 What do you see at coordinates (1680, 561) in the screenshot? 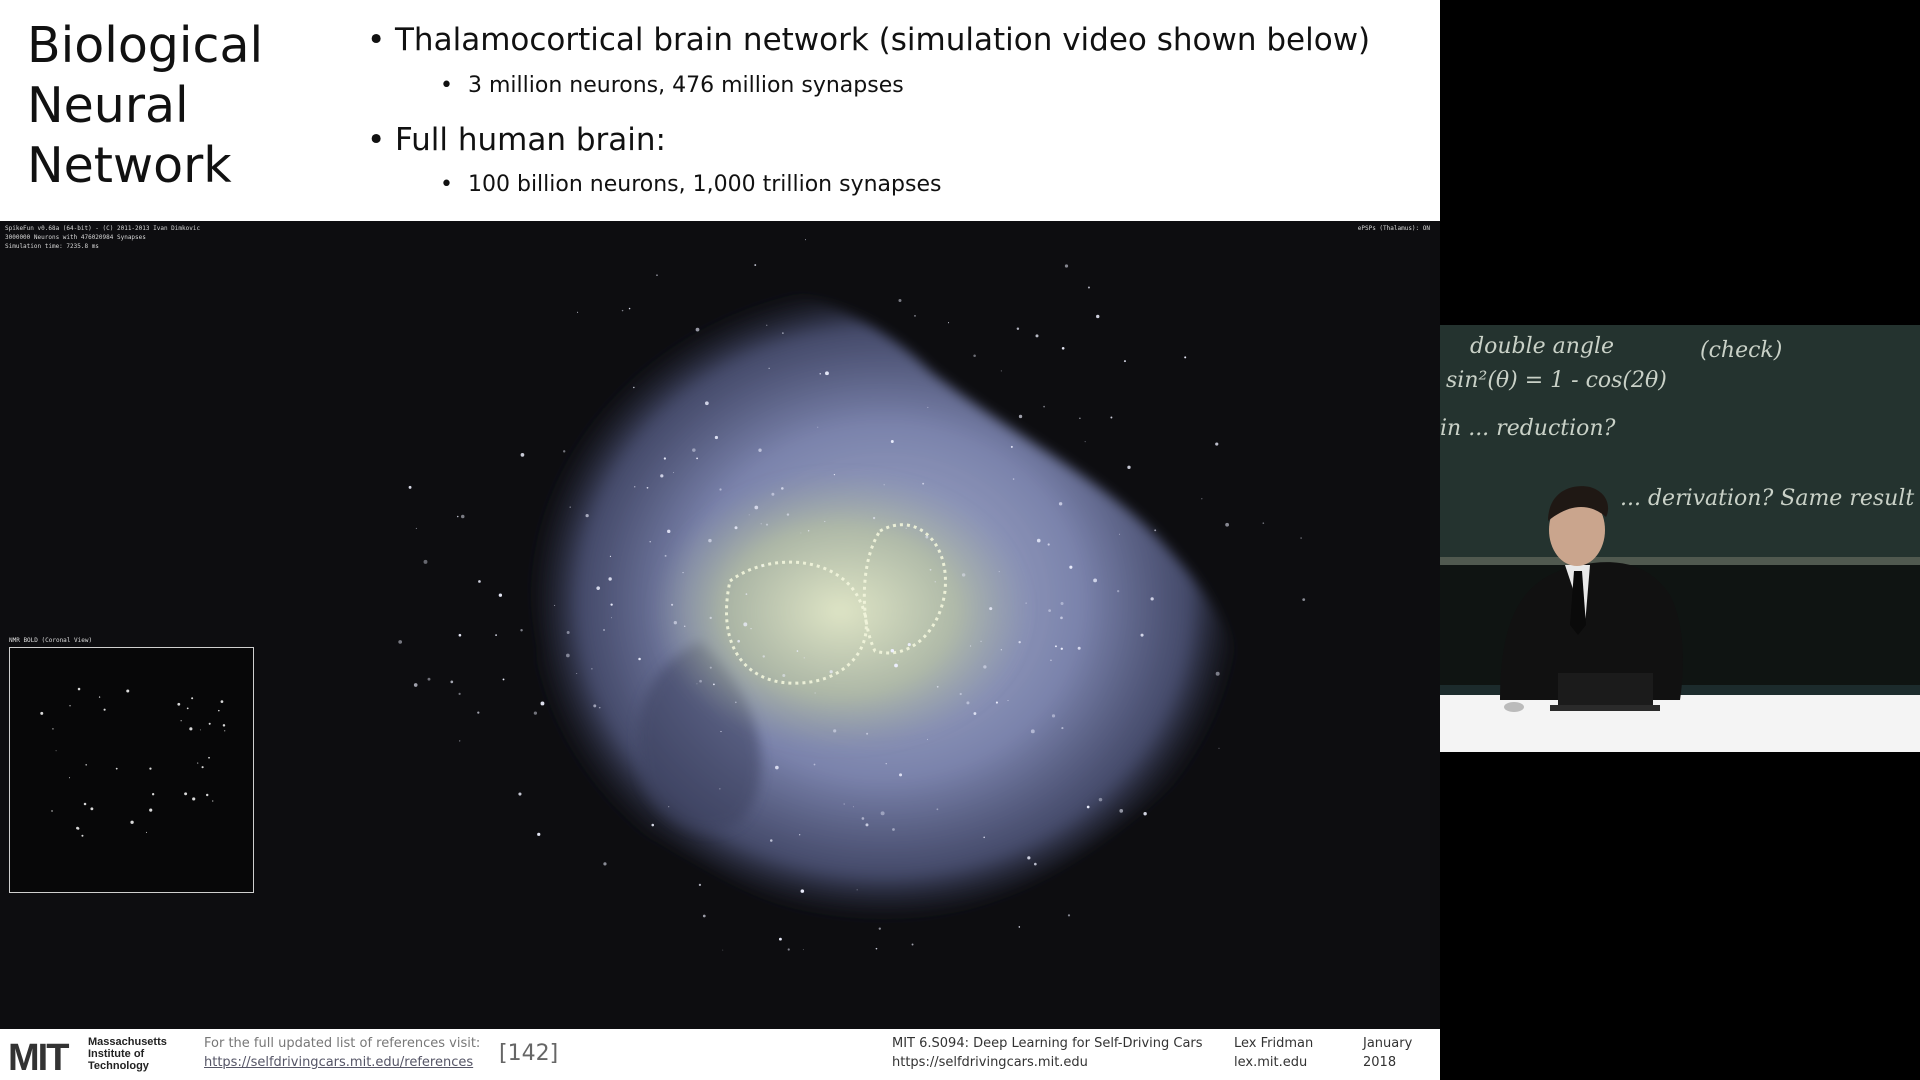
I see `chalk-tray` at bounding box center [1680, 561].